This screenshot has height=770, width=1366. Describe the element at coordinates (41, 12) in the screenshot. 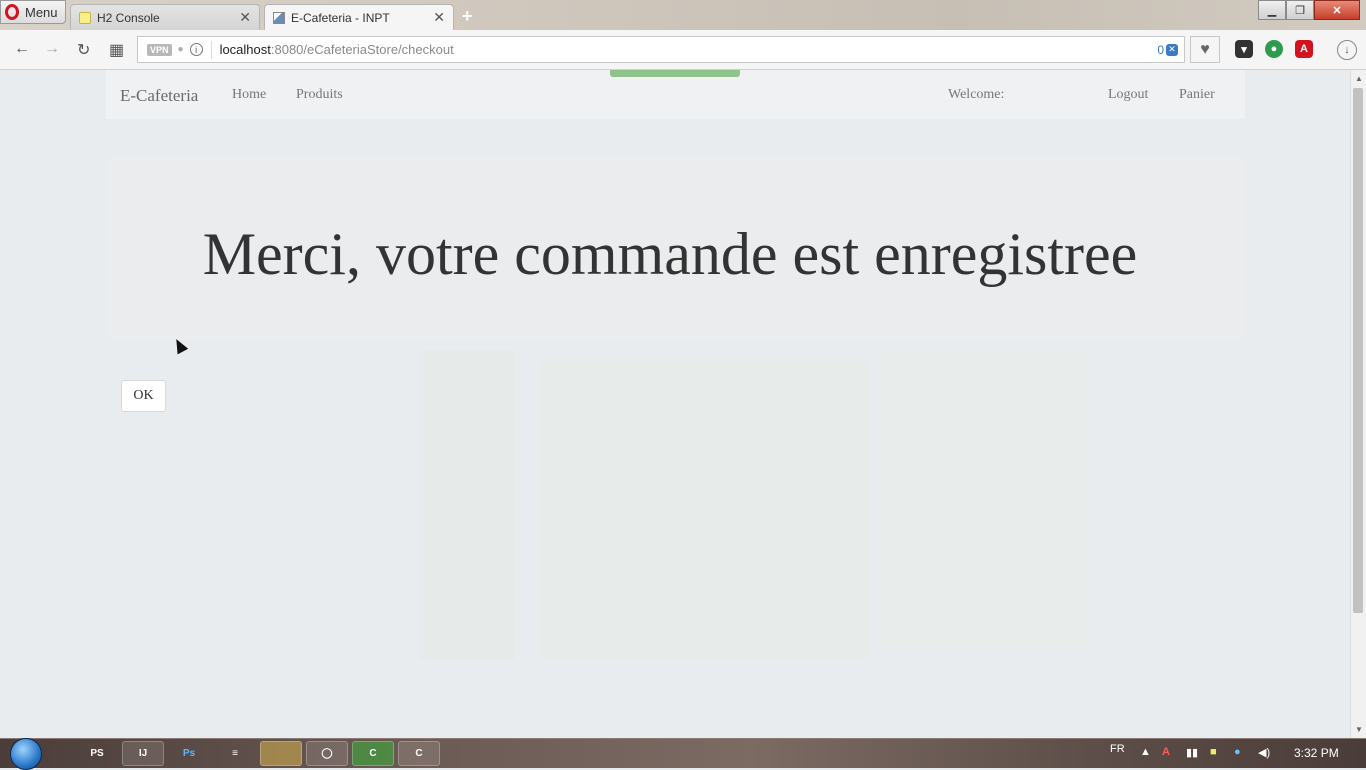

I see `menu-label: Menu` at that location.